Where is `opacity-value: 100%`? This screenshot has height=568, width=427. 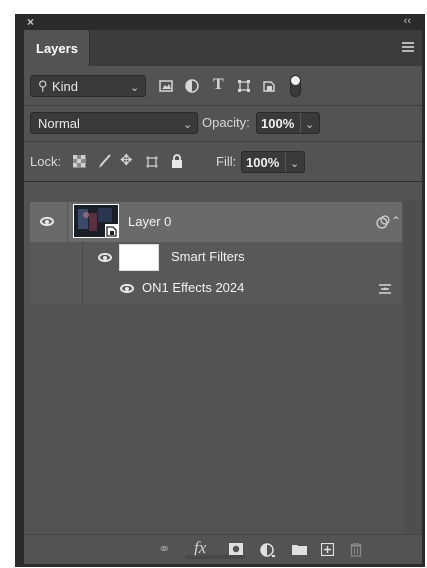
opacity-value: 100% is located at coordinates (278, 123).